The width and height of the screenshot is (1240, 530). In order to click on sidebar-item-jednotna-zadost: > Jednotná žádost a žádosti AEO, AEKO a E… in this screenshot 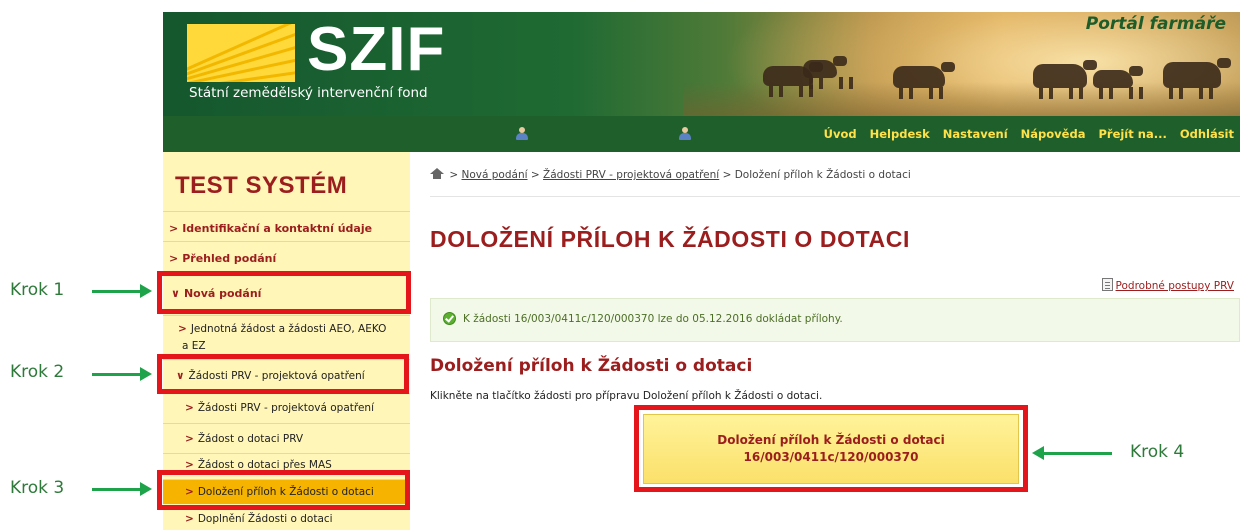, I will do `click(286, 335)`.